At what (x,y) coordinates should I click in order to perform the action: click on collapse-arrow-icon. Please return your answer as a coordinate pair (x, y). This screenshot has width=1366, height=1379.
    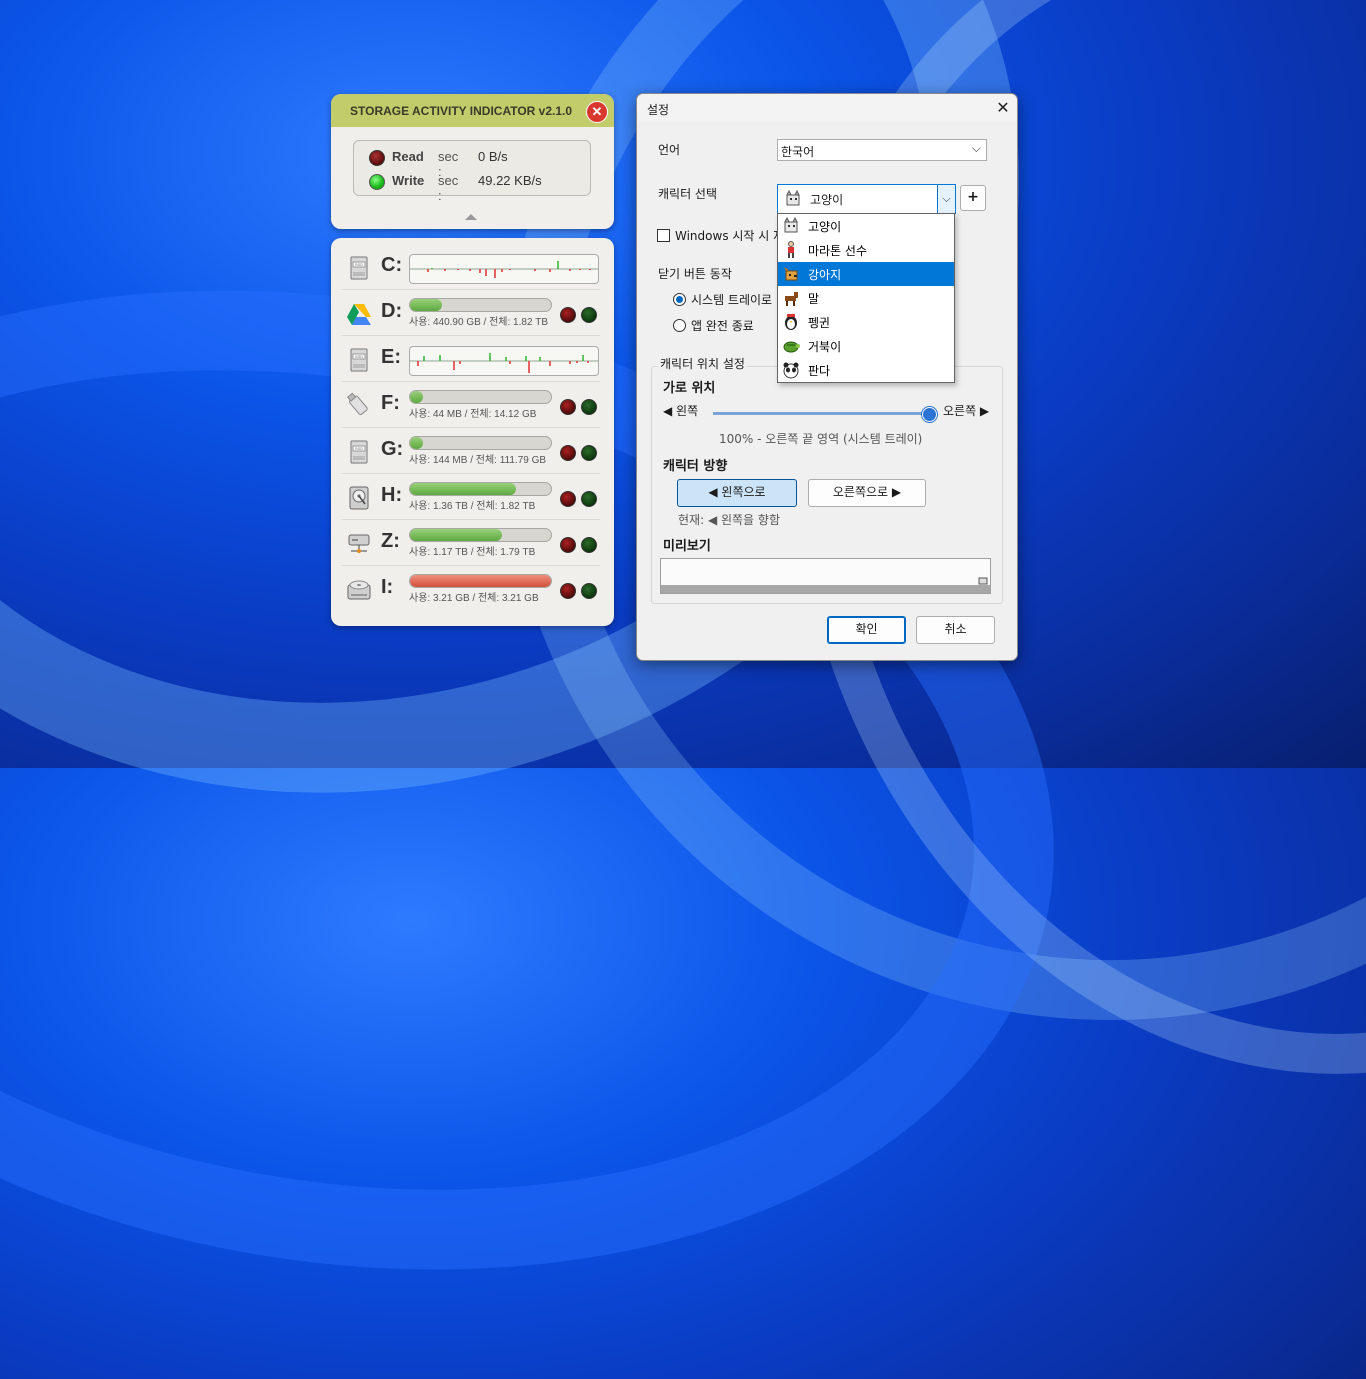
    Looking at the image, I should click on (471, 217).